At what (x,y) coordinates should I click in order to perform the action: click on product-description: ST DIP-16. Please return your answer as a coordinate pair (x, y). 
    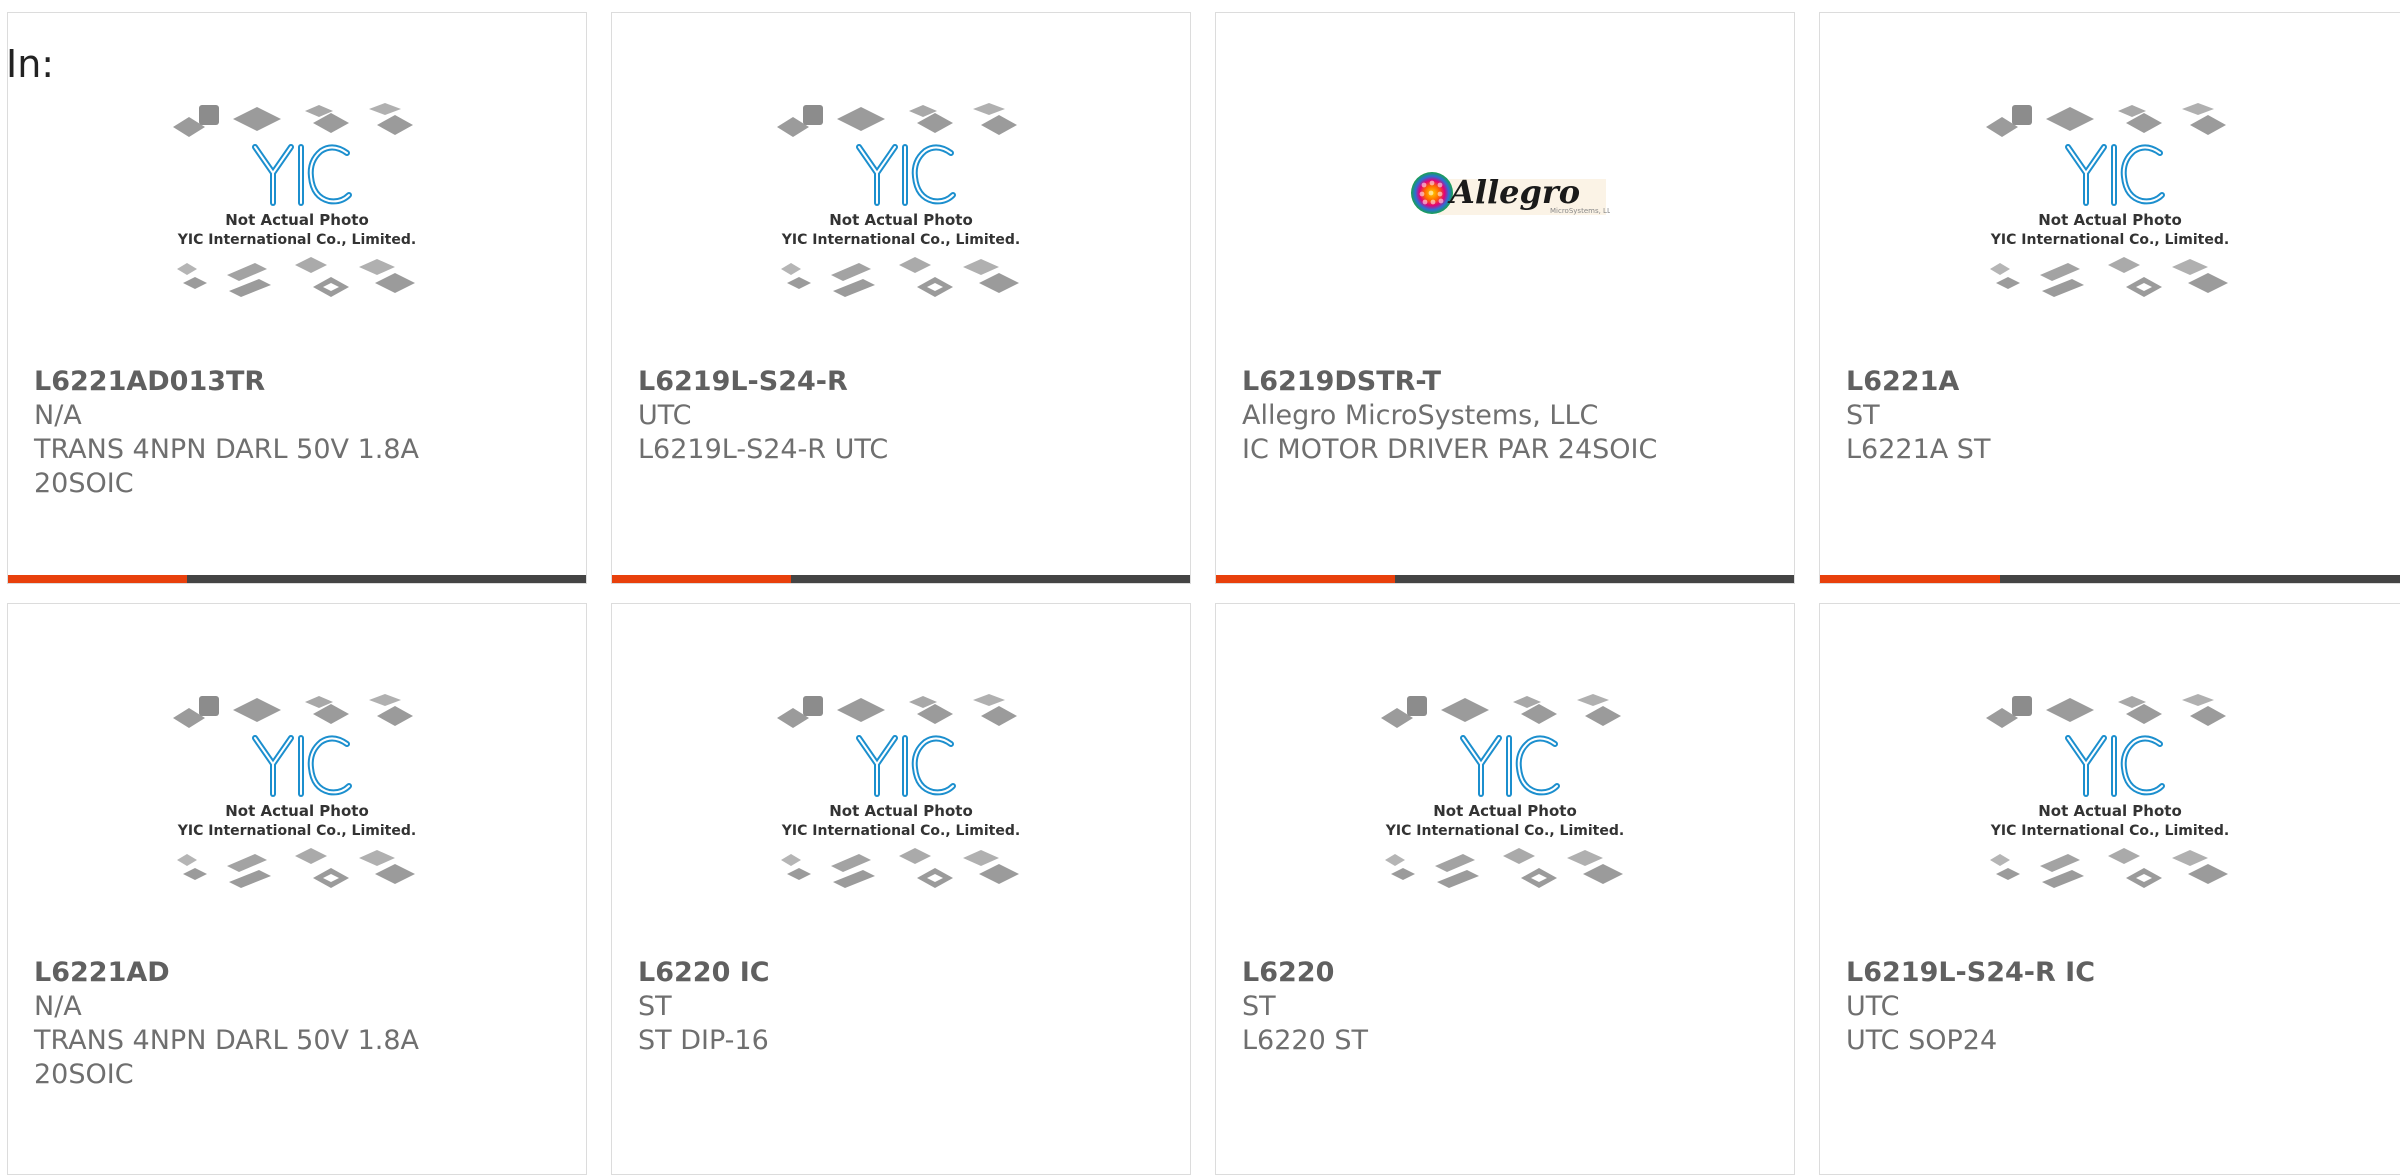
    Looking at the image, I should click on (703, 1040).